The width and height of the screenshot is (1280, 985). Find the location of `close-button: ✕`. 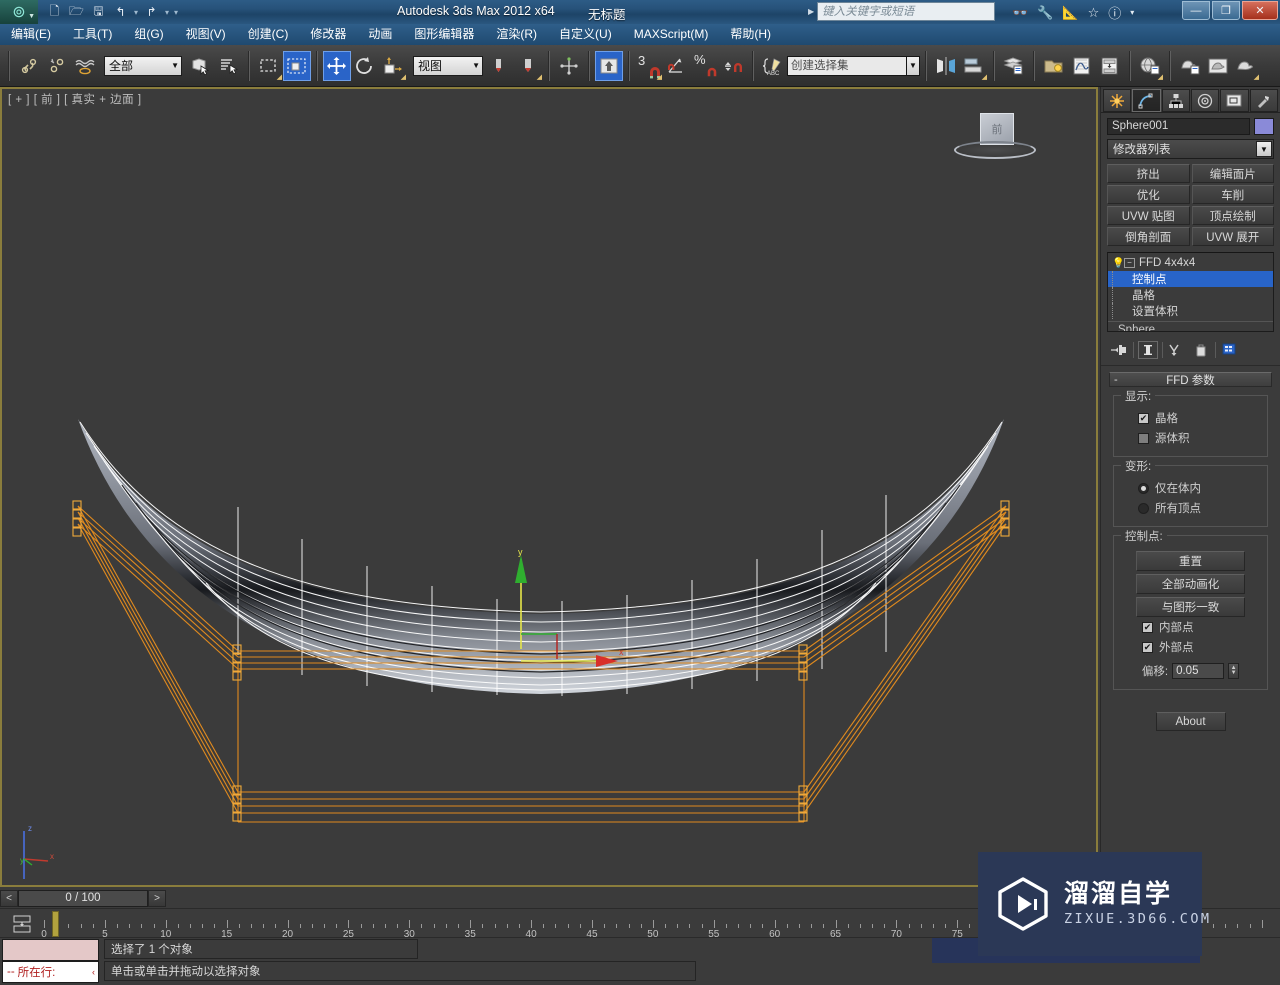

close-button: ✕ is located at coordinates (1260, 10).